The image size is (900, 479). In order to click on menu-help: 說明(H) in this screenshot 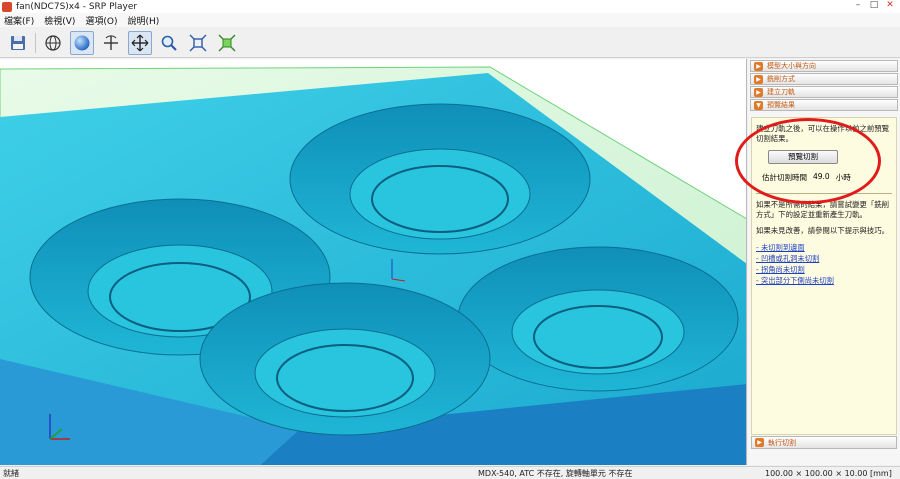, I will do `click(144, 20)`.